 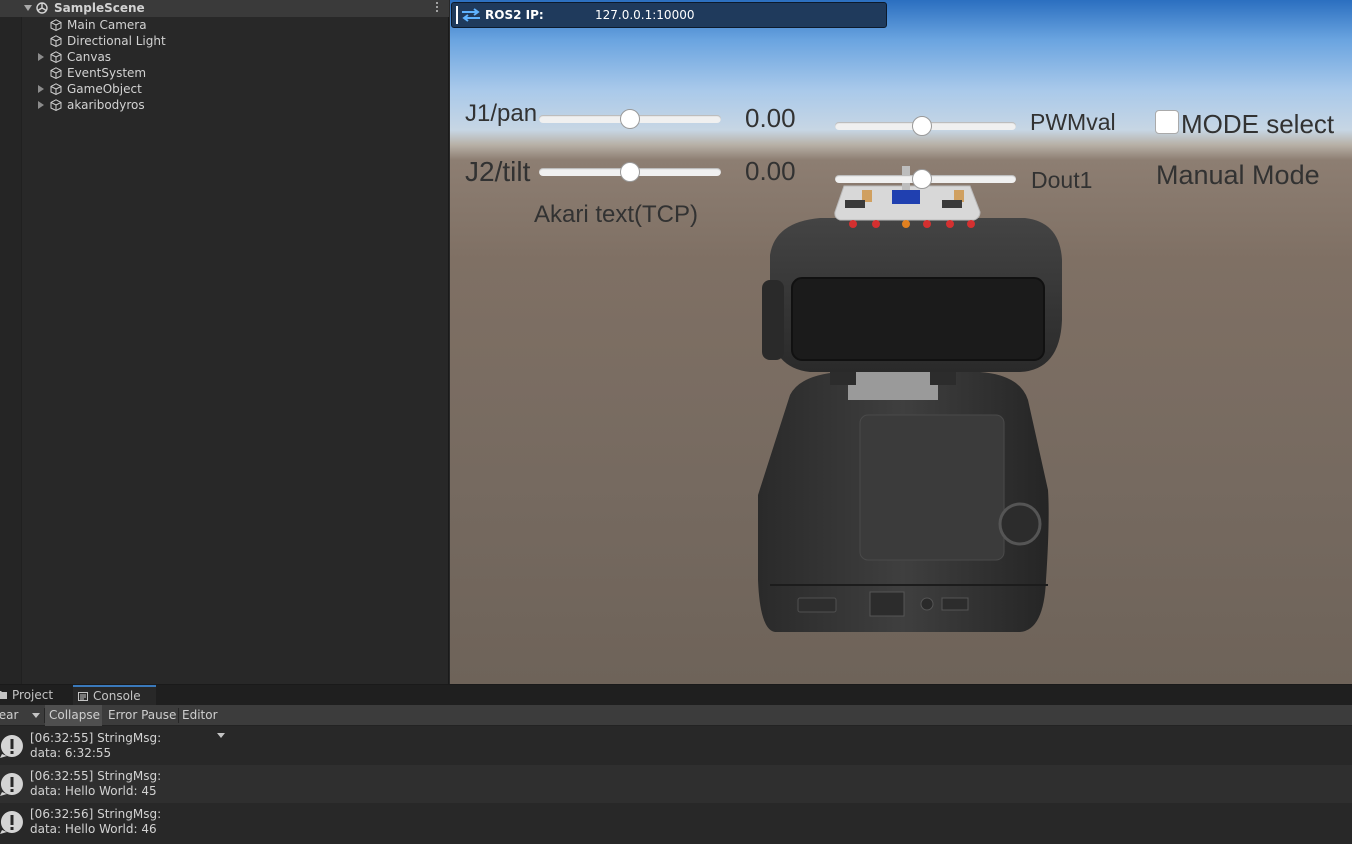 What do you see at coordinates (200, 715) in the screenshot?
I see `editor-dropdown: Editor` at bounding box center [200, 715].